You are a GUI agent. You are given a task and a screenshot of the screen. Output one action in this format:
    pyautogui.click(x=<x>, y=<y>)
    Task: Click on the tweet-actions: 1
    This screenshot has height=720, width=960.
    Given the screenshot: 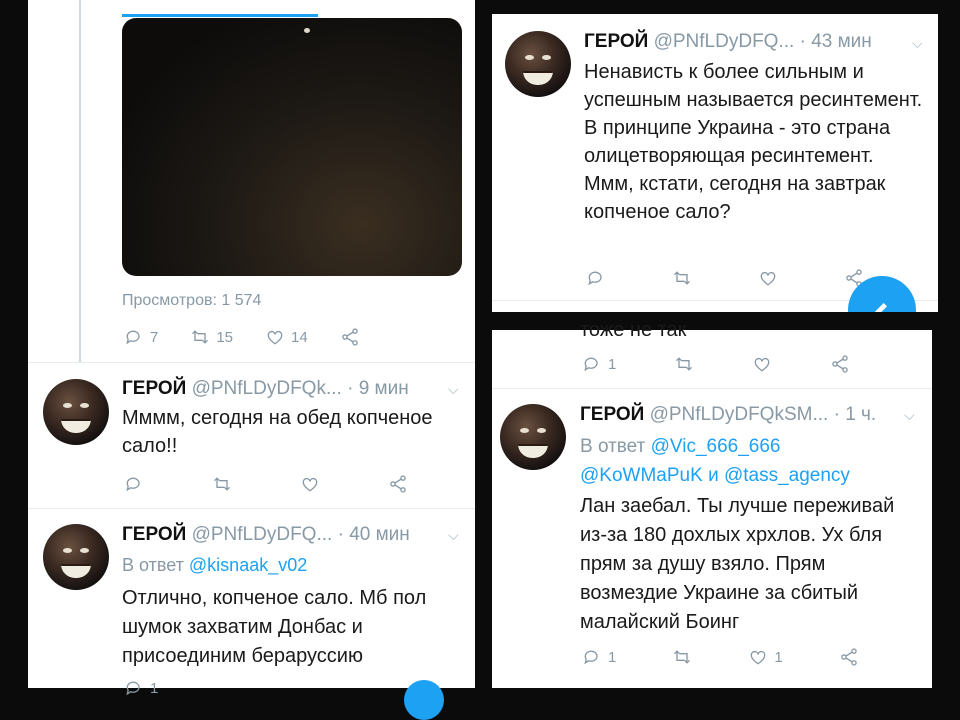 What is the action you would take?
    pyautogui.click(x=716, y=364)
    